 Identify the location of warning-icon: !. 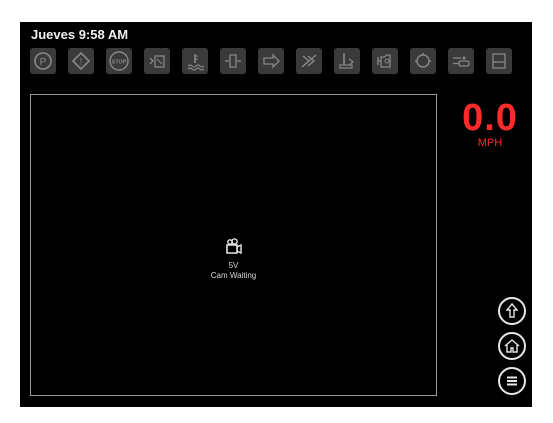
(81, 61).